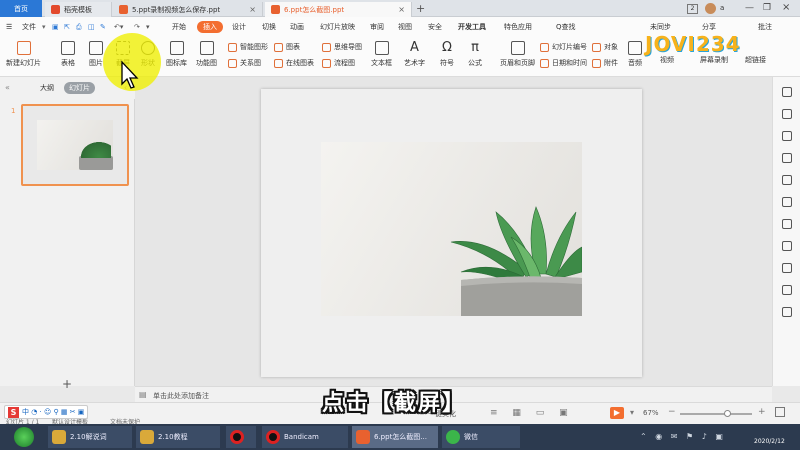 This screenshot has height=450, width=800. Describe the element at coordinates (716, 413) in the screenshot. I see `zoom-slider-track` at that location.